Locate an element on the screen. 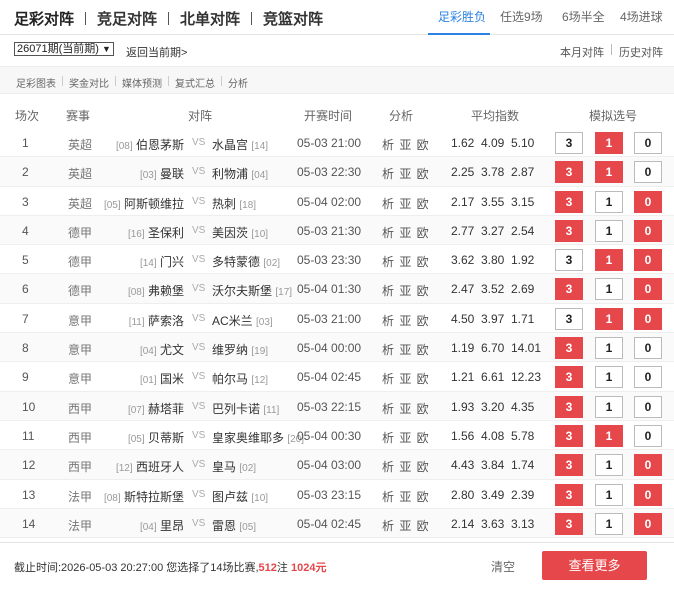  tab-beidan: 北单对阵 is located at coordinates (210, 18).